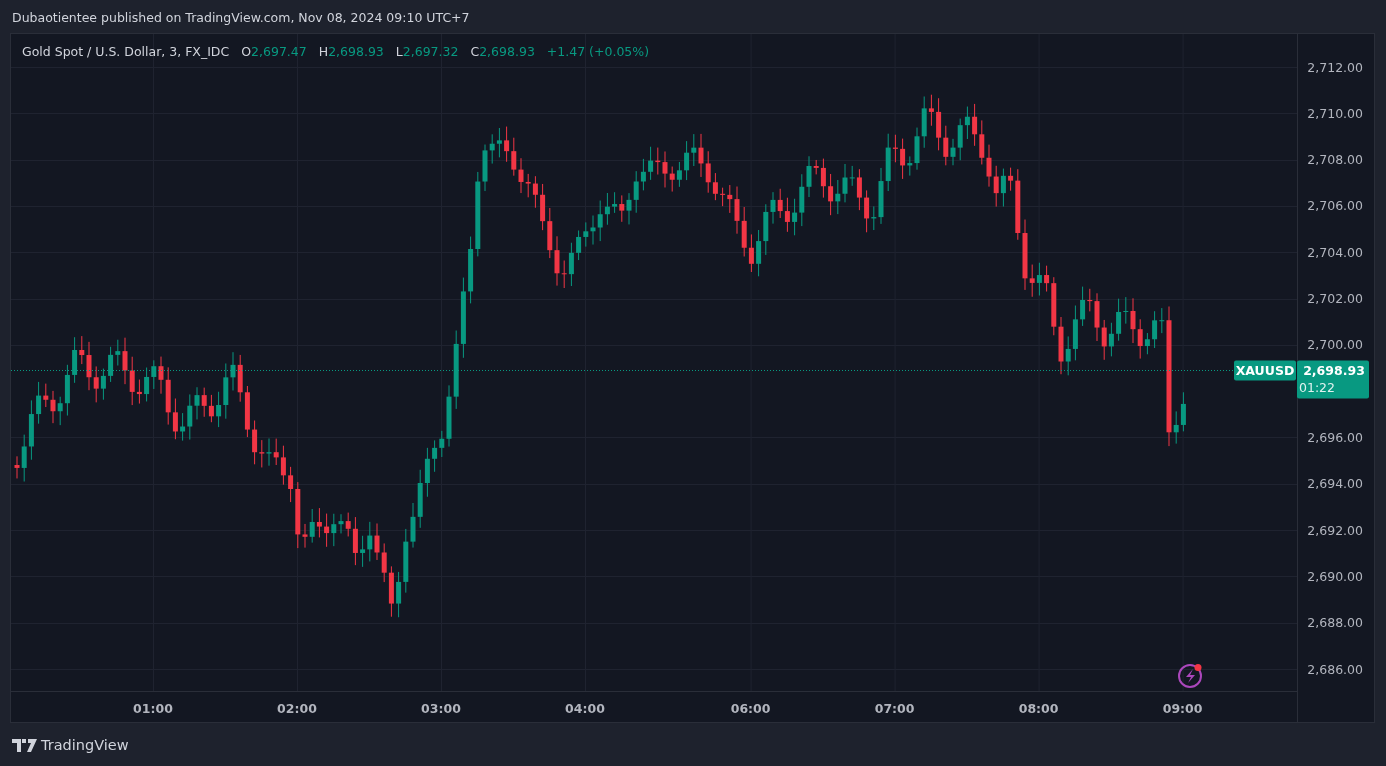  What do you see at coordinates (1335, 576) in the screenshot?
I see `price-label: 2,690.00` at bounding box center [1335, 576].